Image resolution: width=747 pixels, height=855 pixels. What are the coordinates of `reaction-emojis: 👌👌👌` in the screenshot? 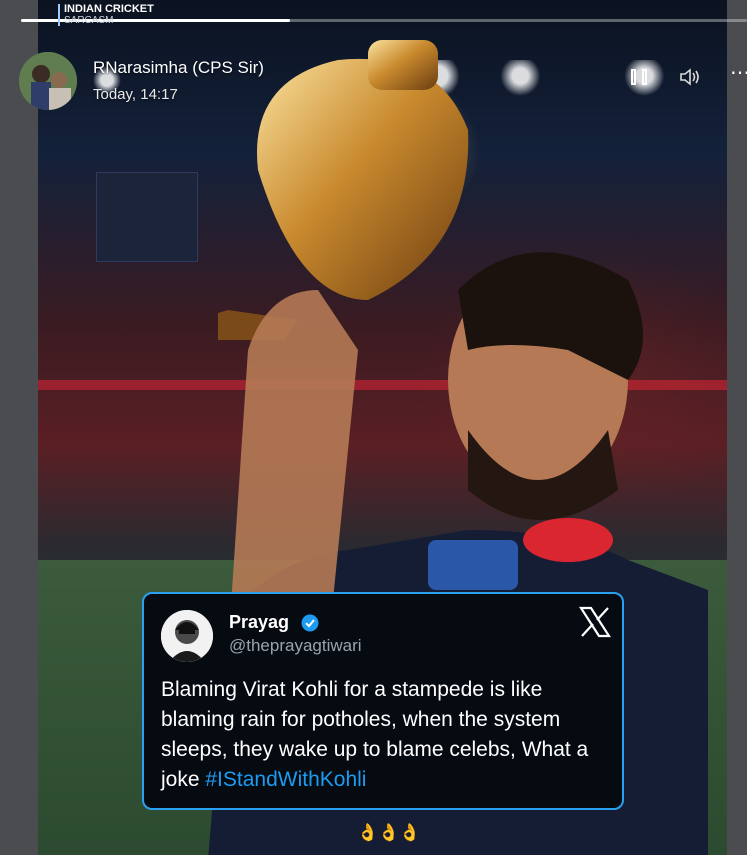 It's located at (389, 832).